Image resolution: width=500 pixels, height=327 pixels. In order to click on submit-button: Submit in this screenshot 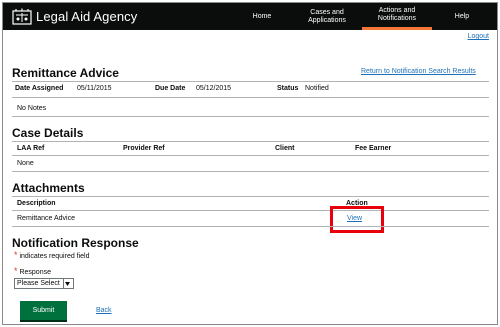, I will do `click(43, 310)`.